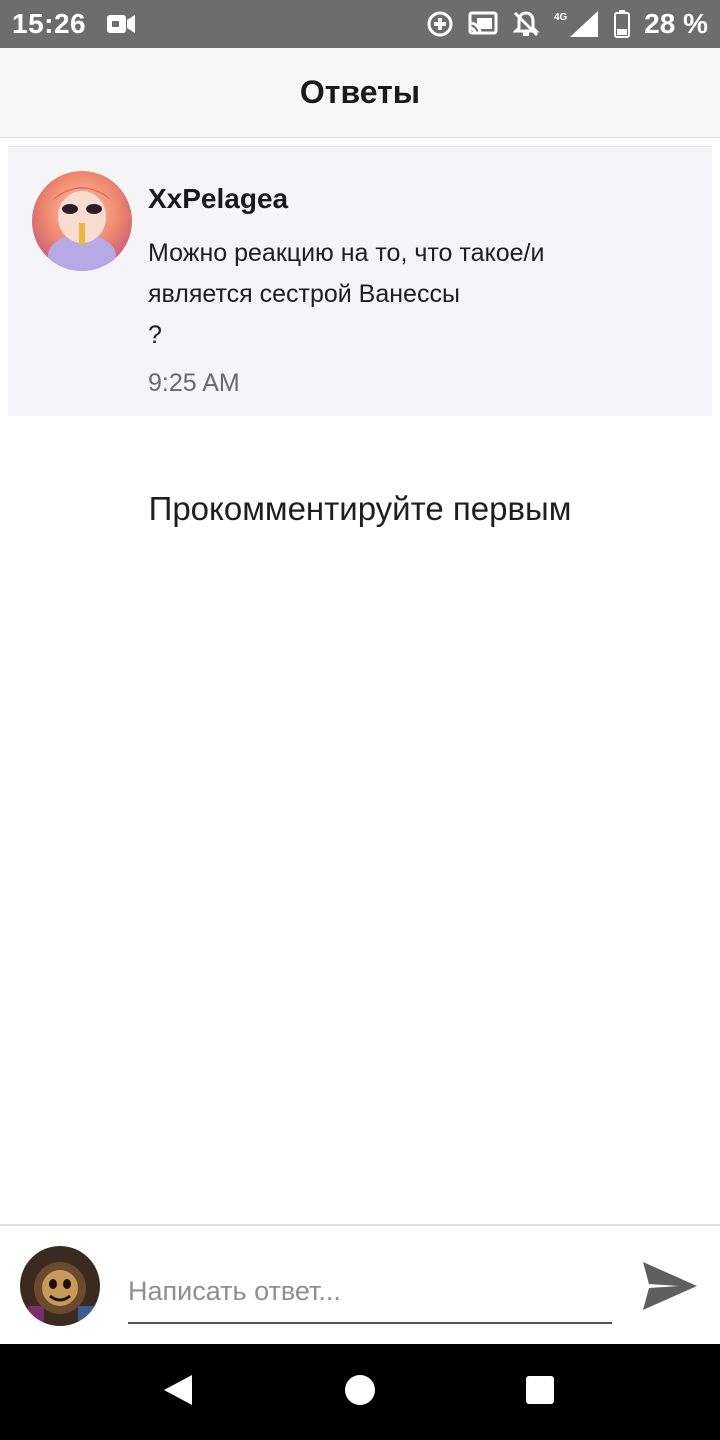 The height and width of the screenshot is (1440, 720). I want to click on recents-icon, so click(540, 1392).